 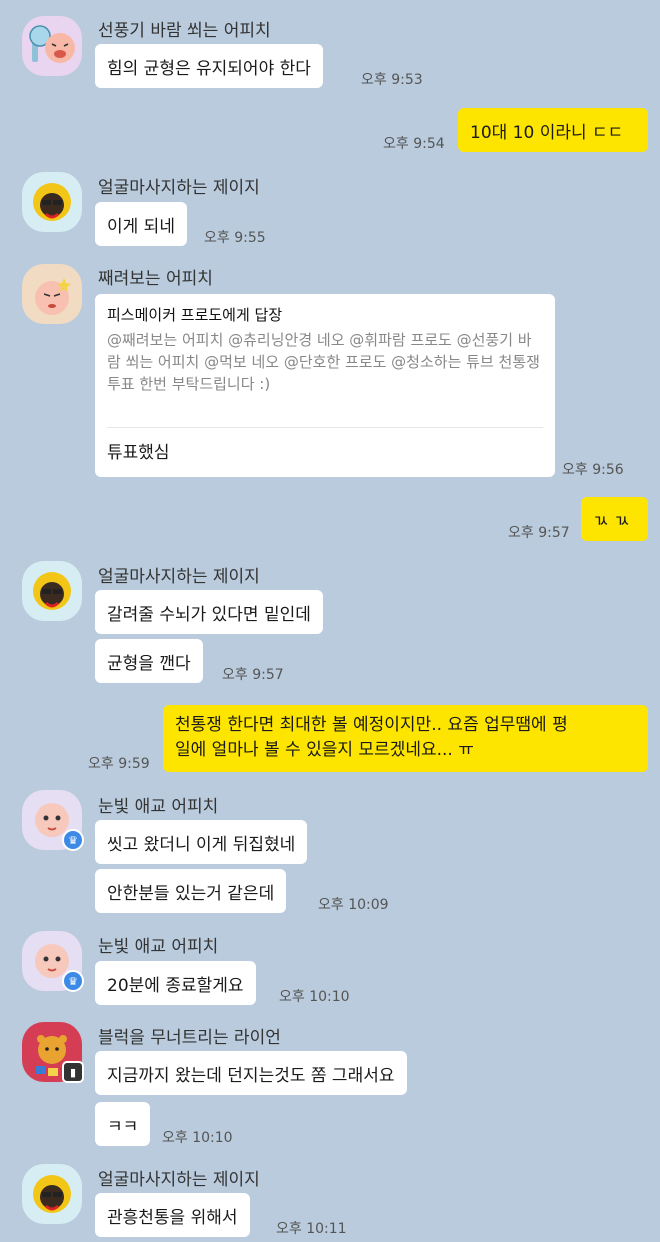 I want to click on message-bubble: ㅋㅋ, so click(x=123, y=1124).